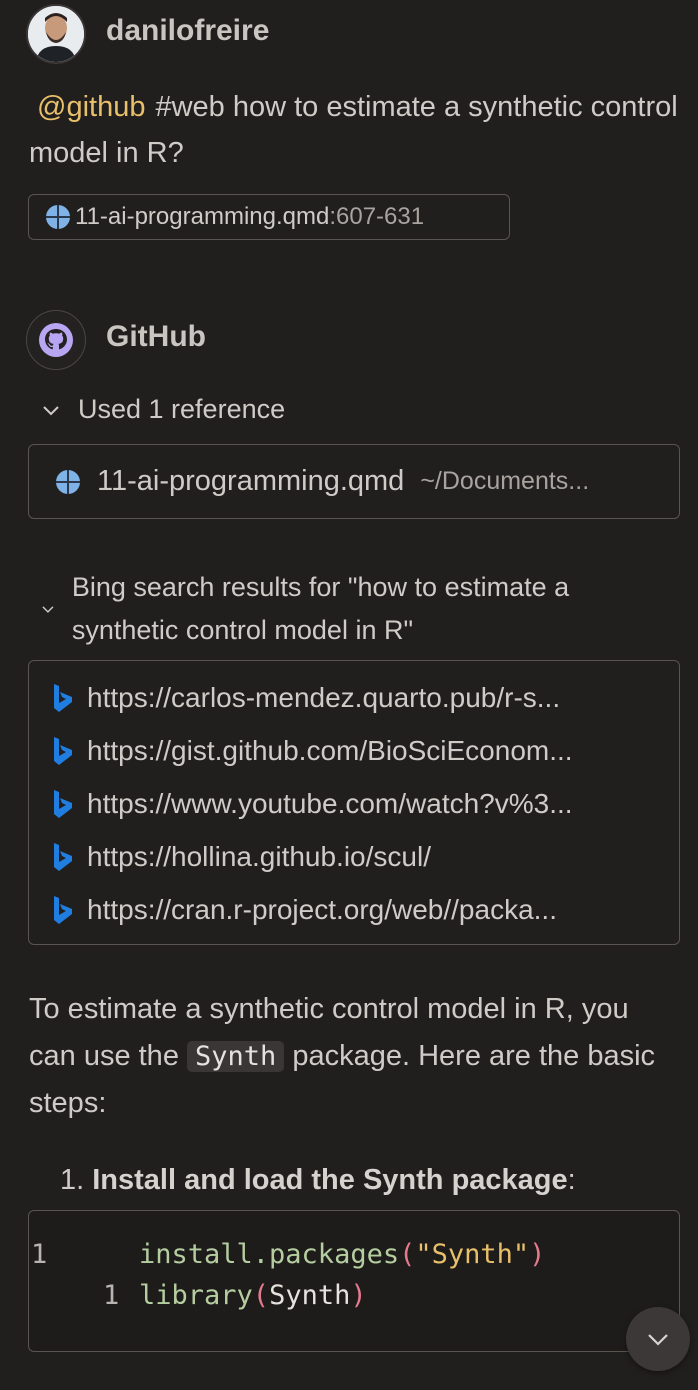 The height and width of the screenshot is (1390, 698). I want to click on scroll-down-button, so click(658, 1339).